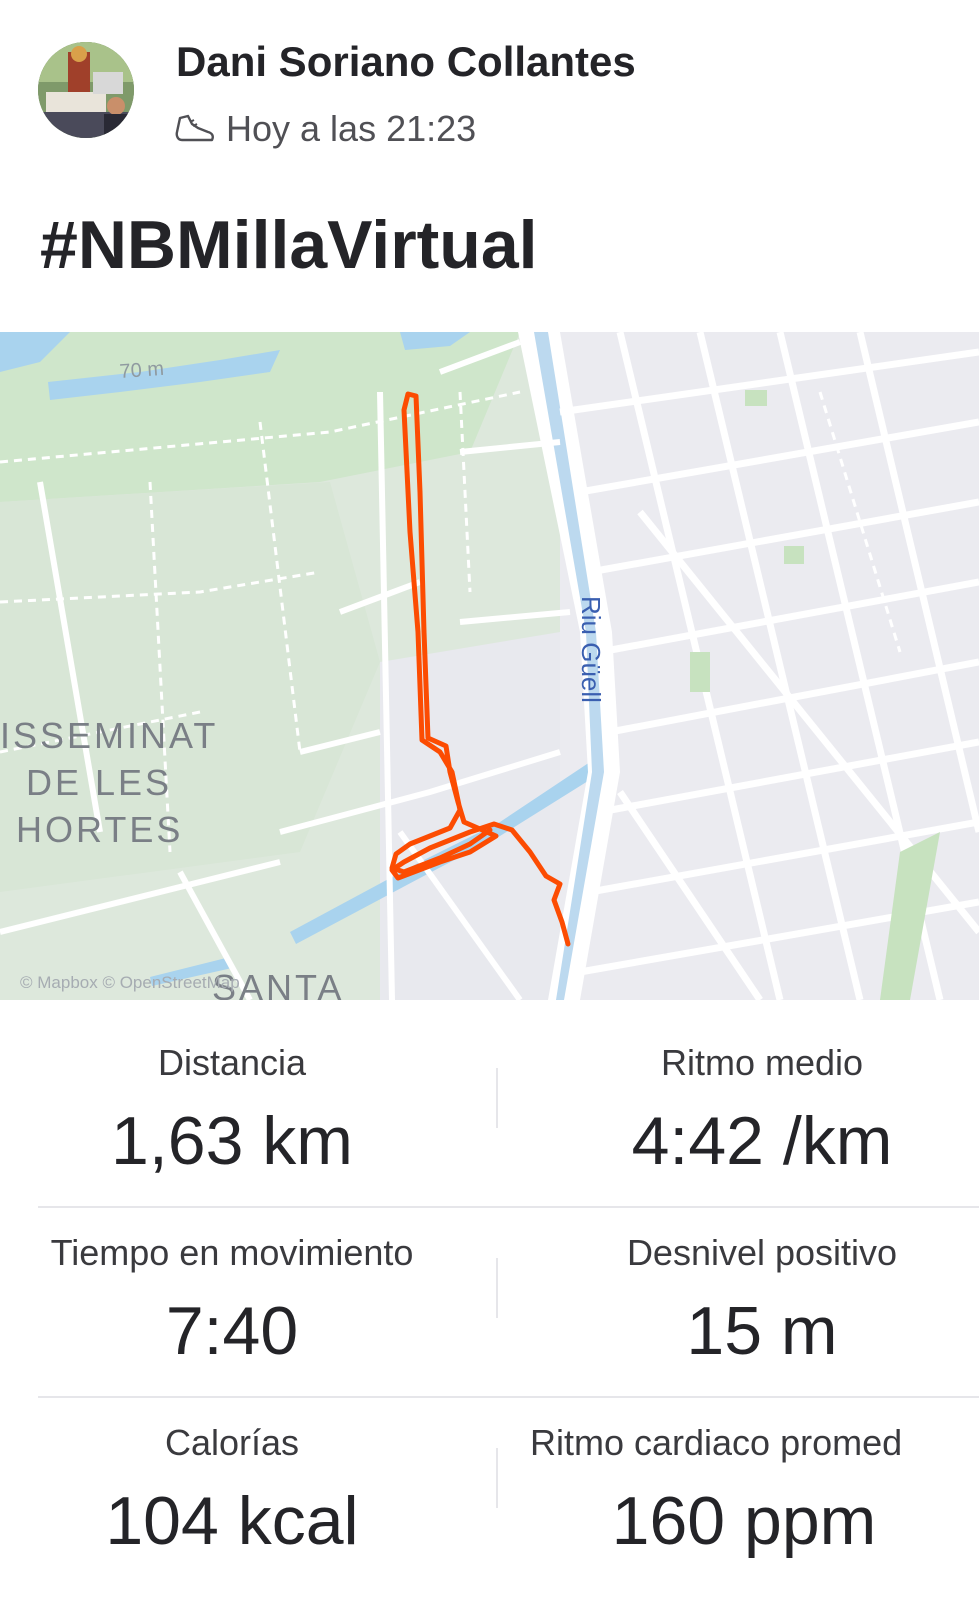 Image resolution: width=979 pixels, height=1600 pixels. Describe the element at coordinates (232, 1521) in the screenshot. I see `stat-value: 104 kcal` at that location.